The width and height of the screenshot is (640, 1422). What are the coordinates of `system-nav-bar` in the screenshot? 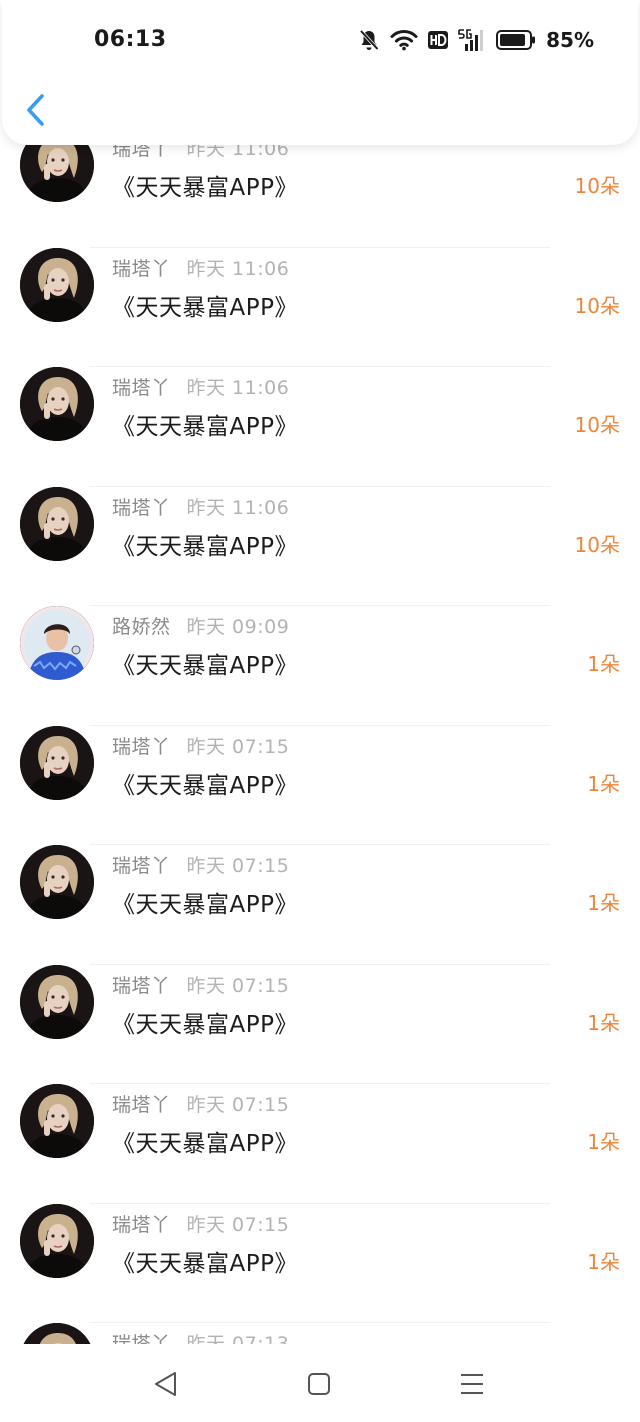 It's located at (320, 1383).